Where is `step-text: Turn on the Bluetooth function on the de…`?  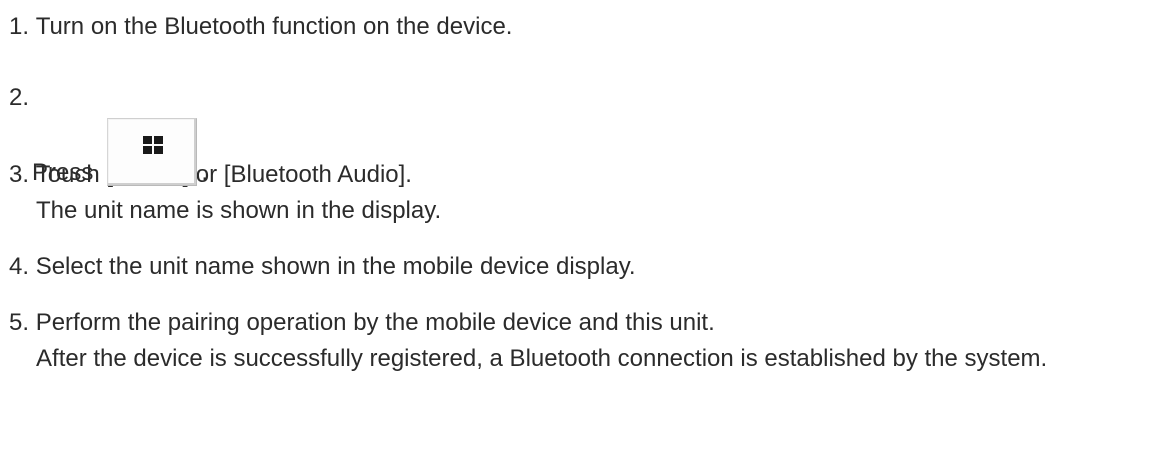 step-text: Turn on the Bluetooth function on the de… is located at coordinates (274, 26).